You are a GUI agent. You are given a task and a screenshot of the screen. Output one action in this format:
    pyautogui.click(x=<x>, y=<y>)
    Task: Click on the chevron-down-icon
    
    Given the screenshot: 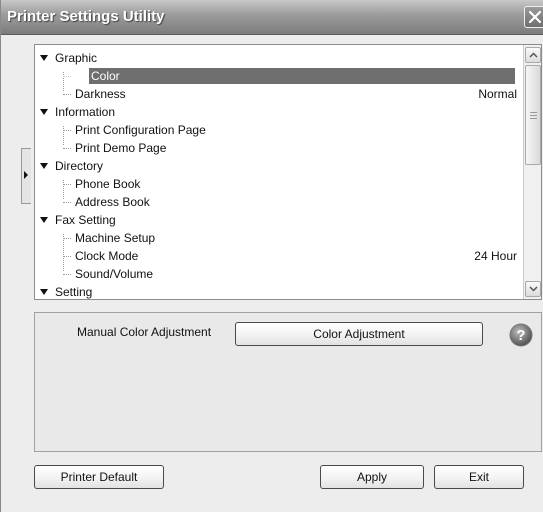 What is the action you would take?
    pyautogui.click(x=533, y=289)
    